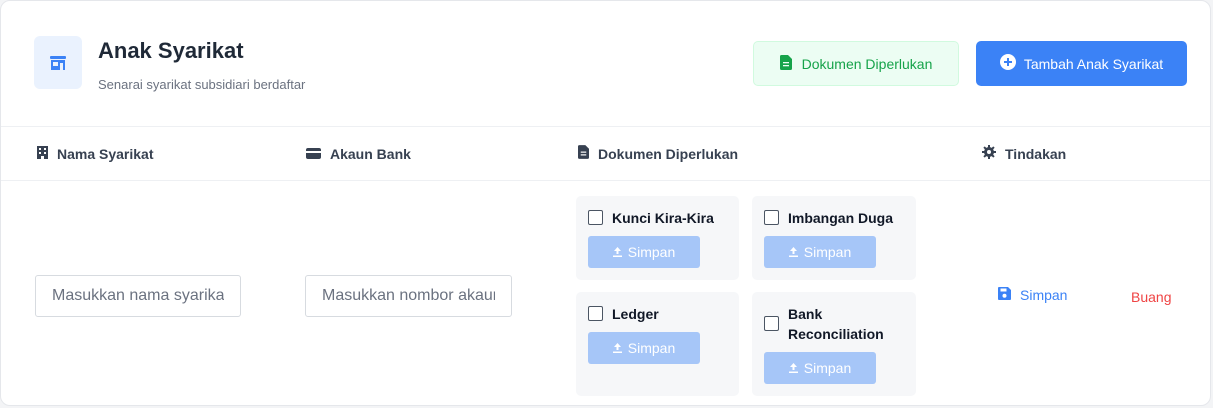  I want to click on add-subsidiary-label: Tambah Anak Syarikat, so click(1093, 63).